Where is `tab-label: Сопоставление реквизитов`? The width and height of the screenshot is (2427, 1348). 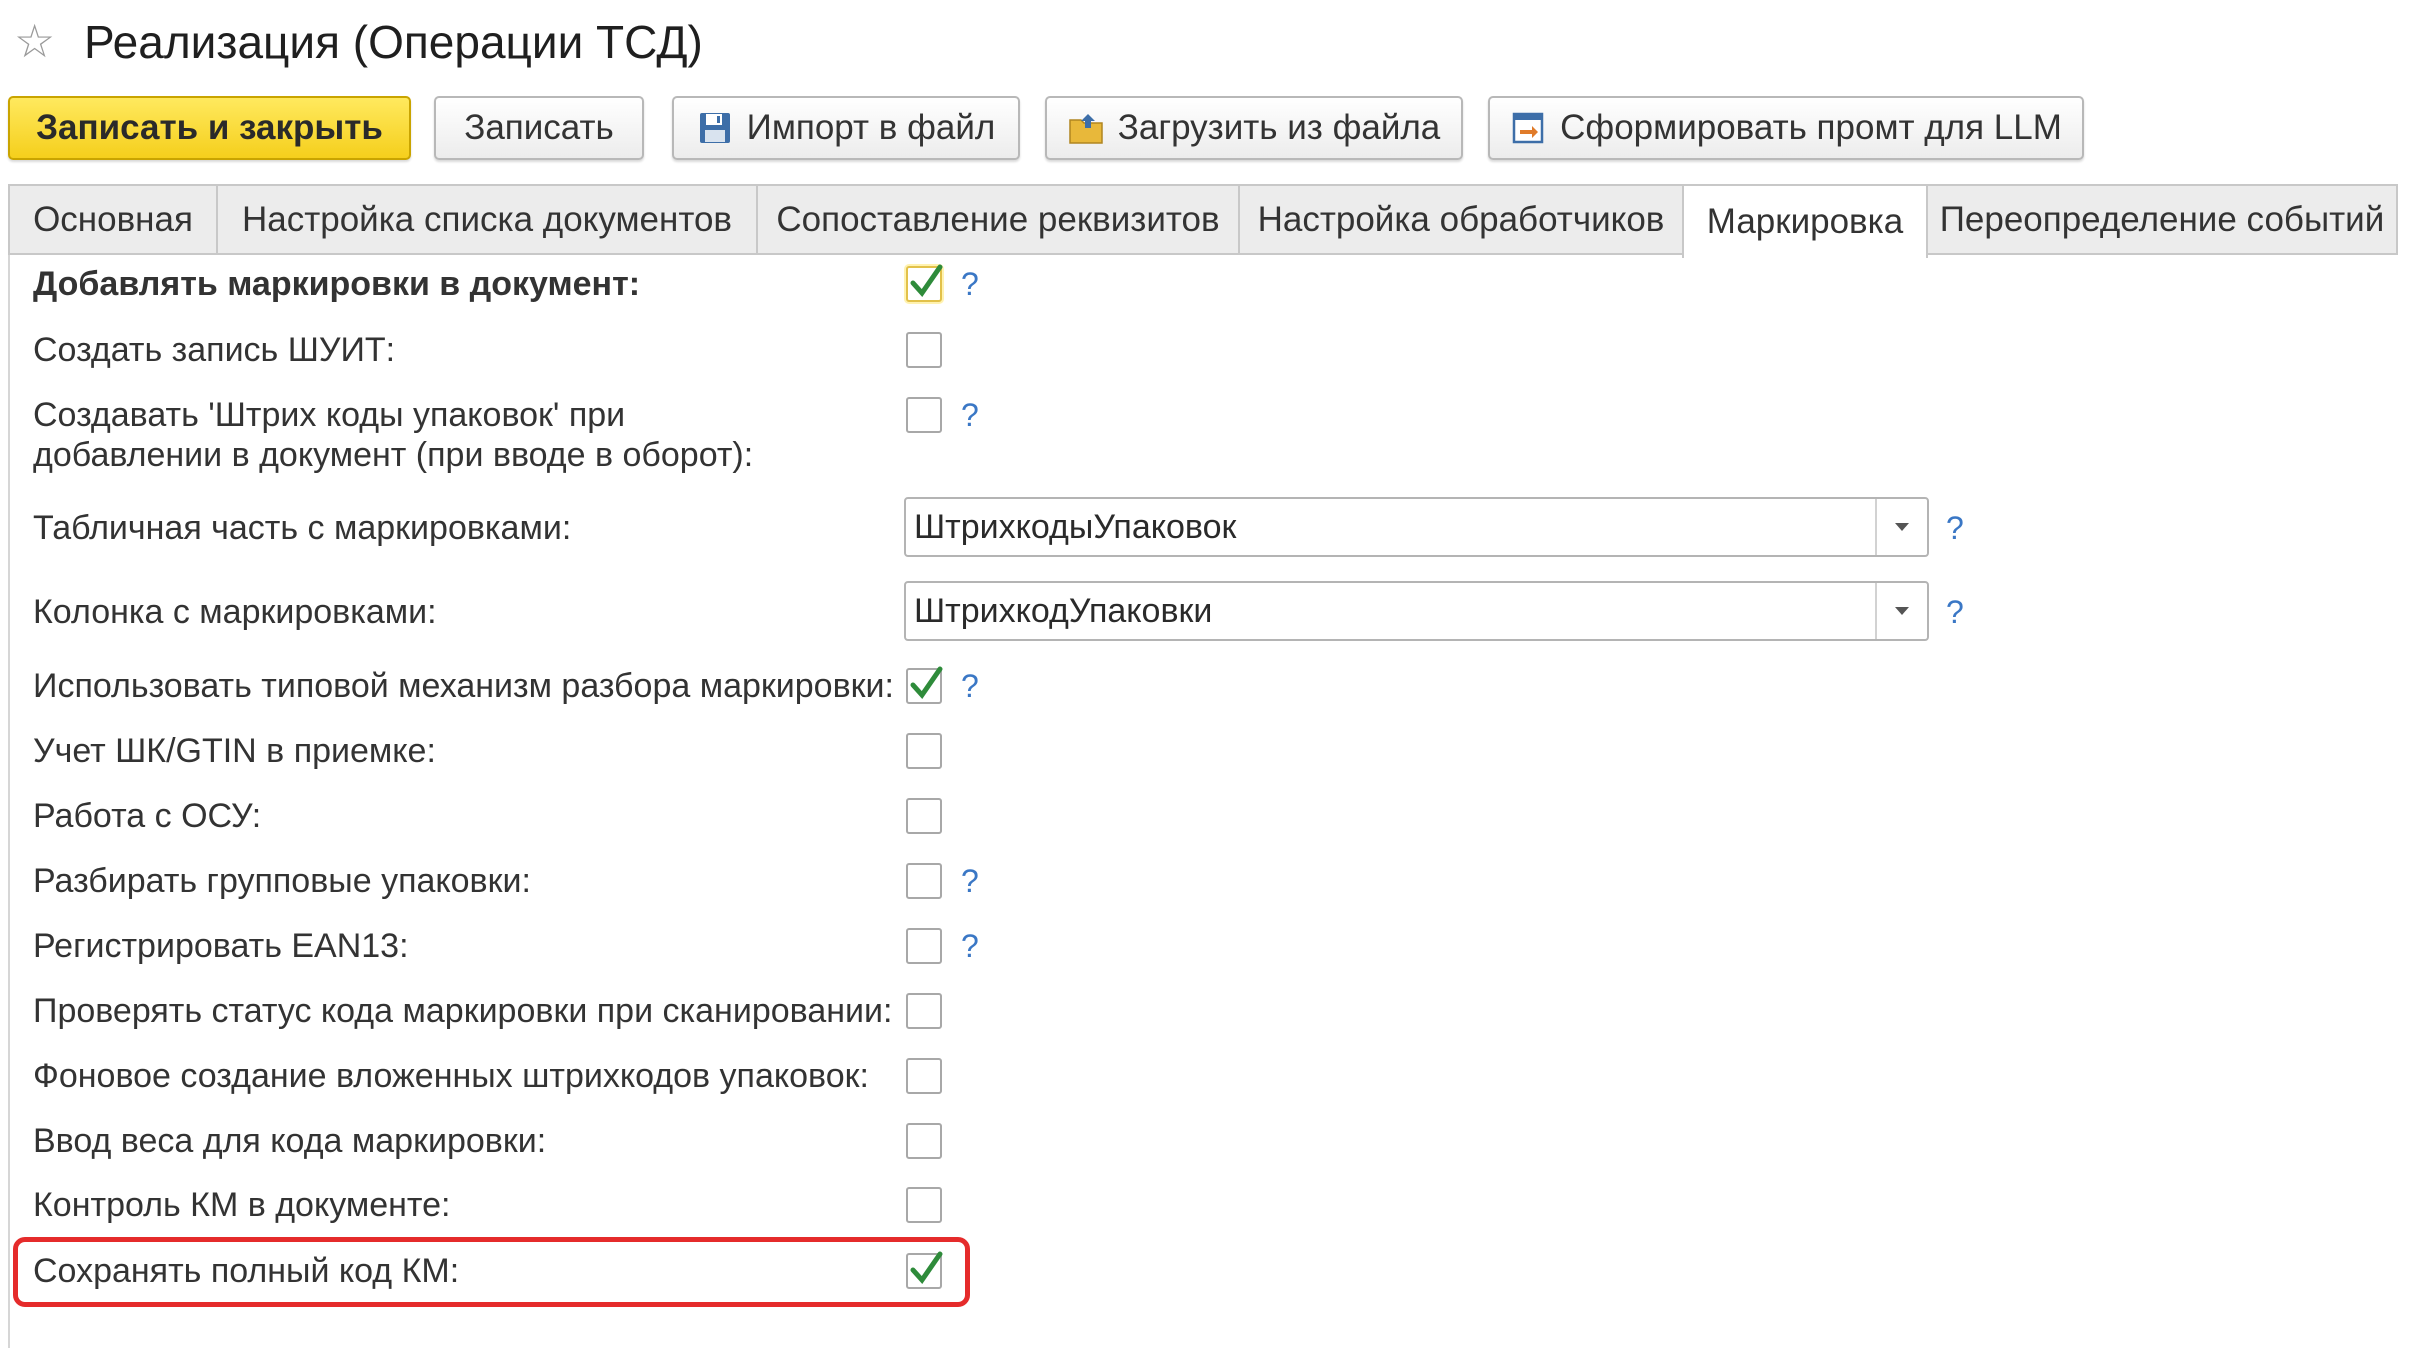
tab-label: Сопоставление реквизитов is located at coordinates (998, 219).